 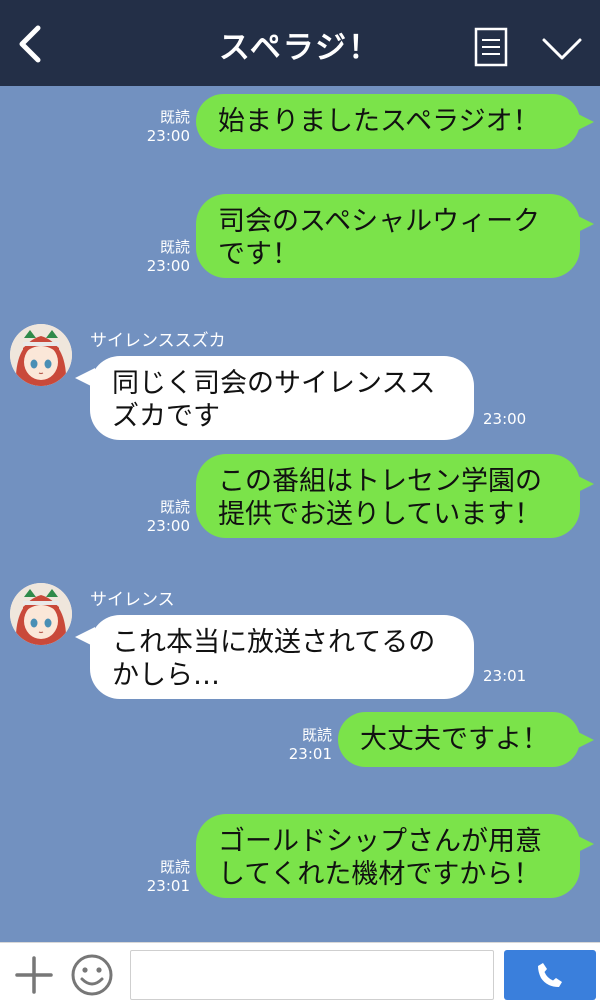 What do you see at coordinates (300, 48) in the screenshot?
I see `chat-title: スペラジ！` at bounding box center [300, 48].